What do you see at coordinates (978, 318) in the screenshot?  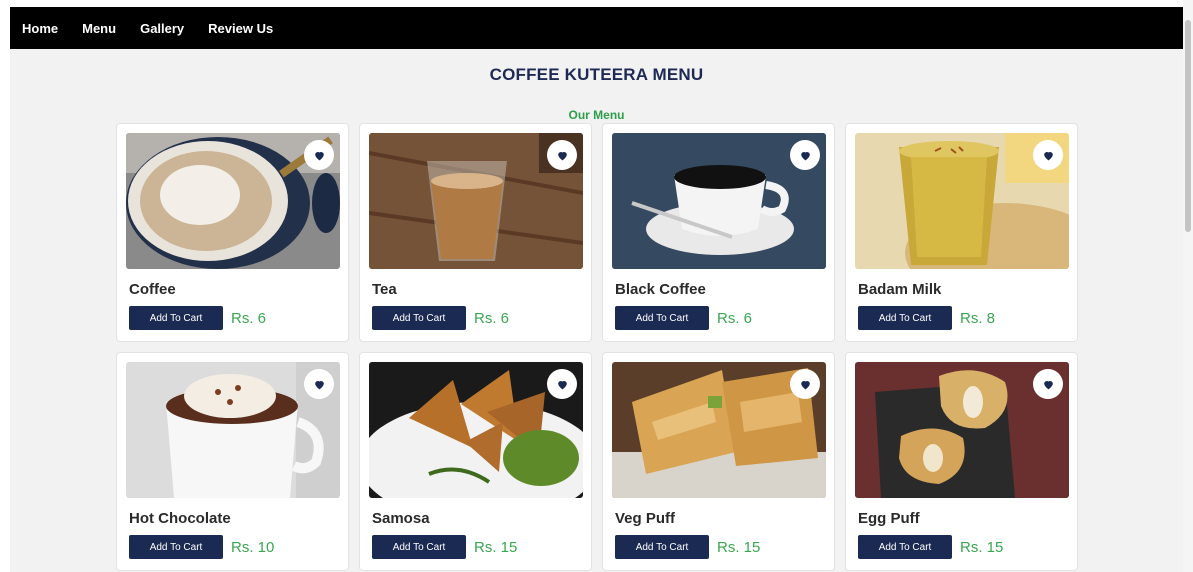 I see `item-price: Rs. 8` at bounding box center [978, 318].